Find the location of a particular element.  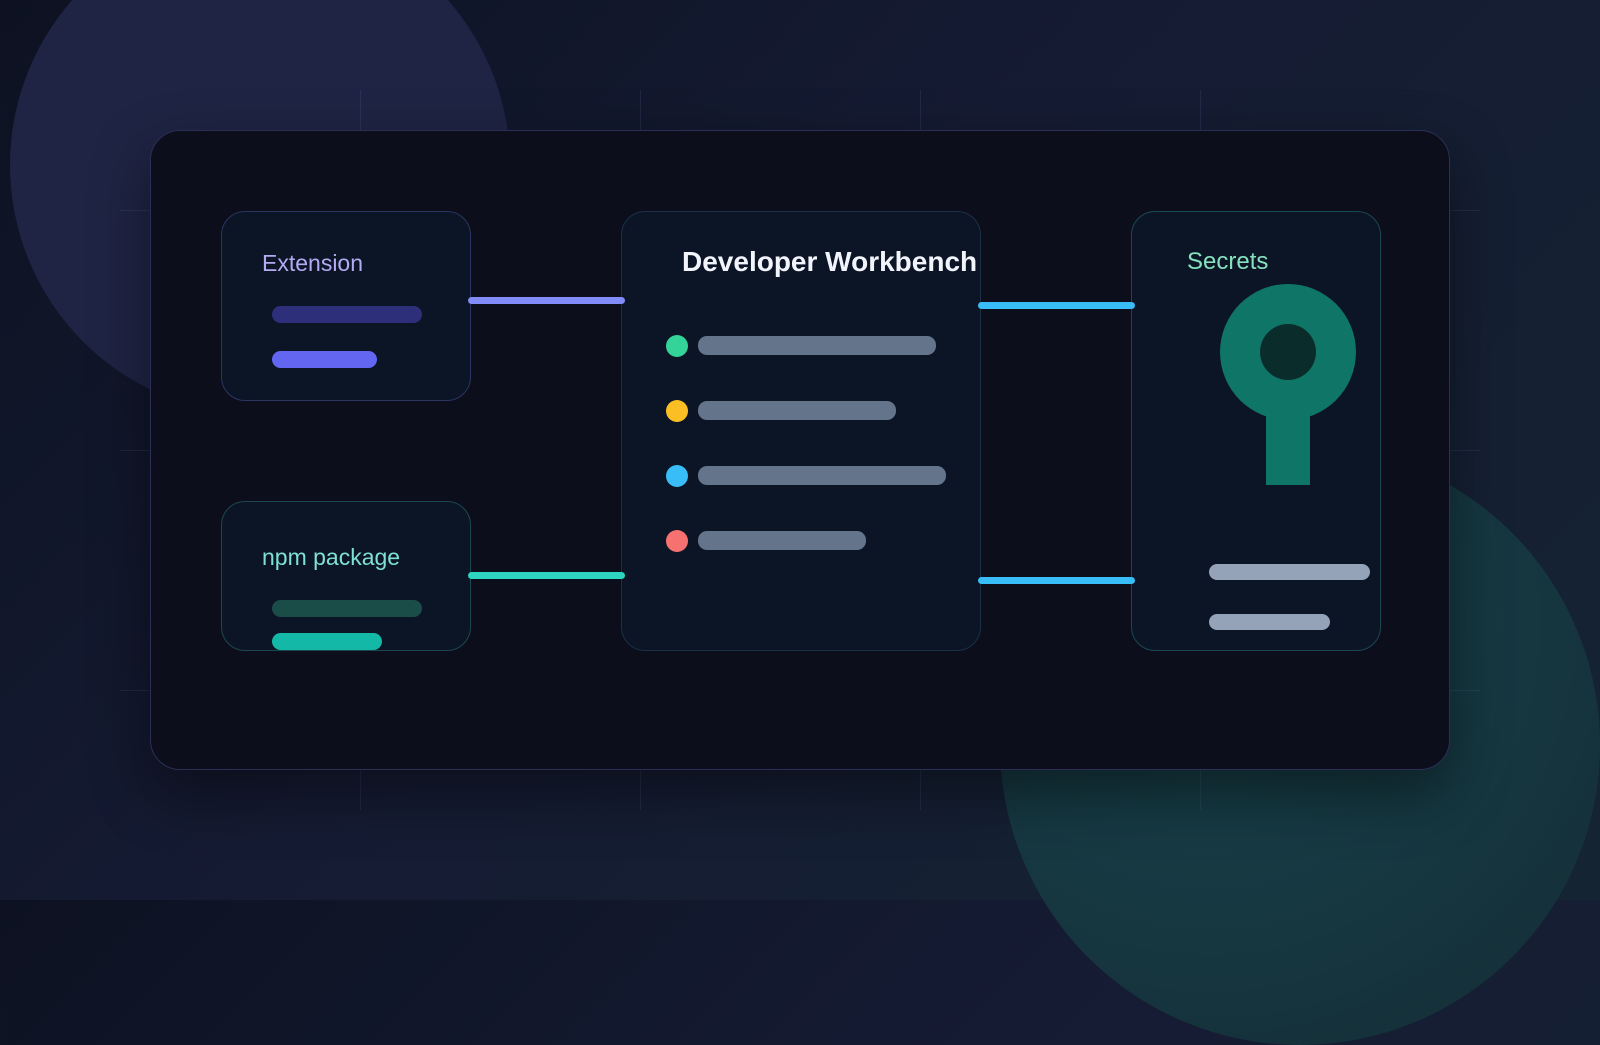

npm-bar-bright is located at coordinates (327, 641).